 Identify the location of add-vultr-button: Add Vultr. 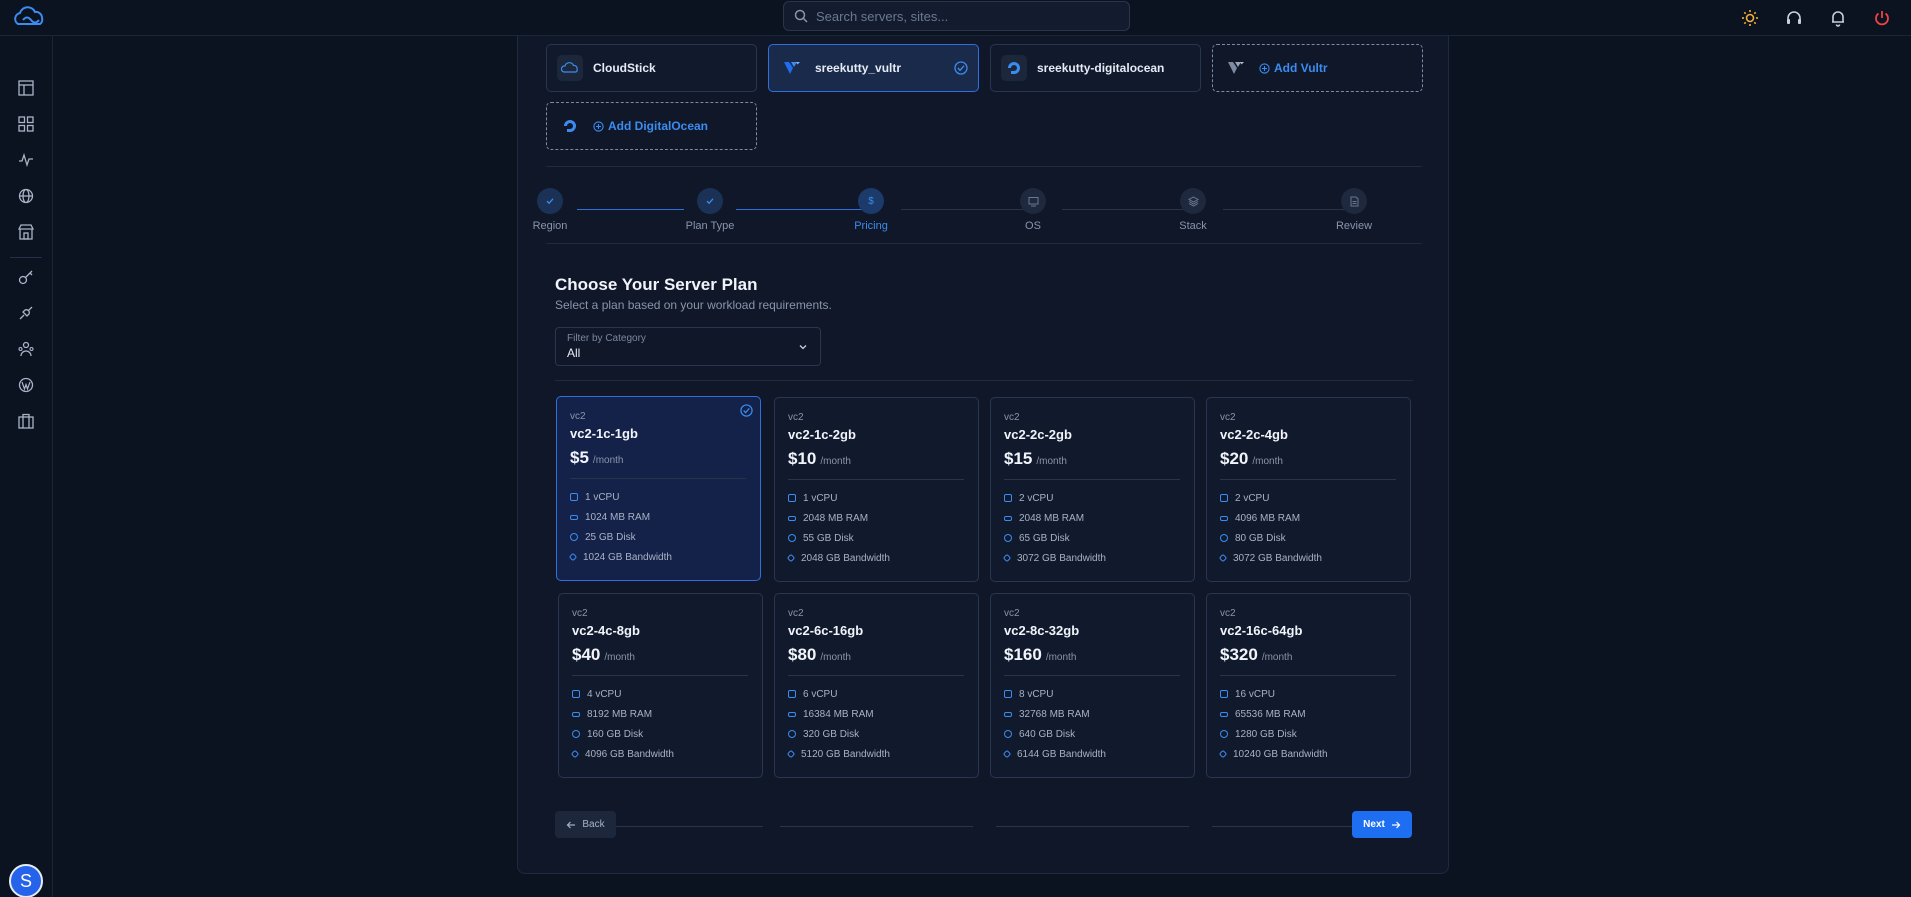
(1317, 68).